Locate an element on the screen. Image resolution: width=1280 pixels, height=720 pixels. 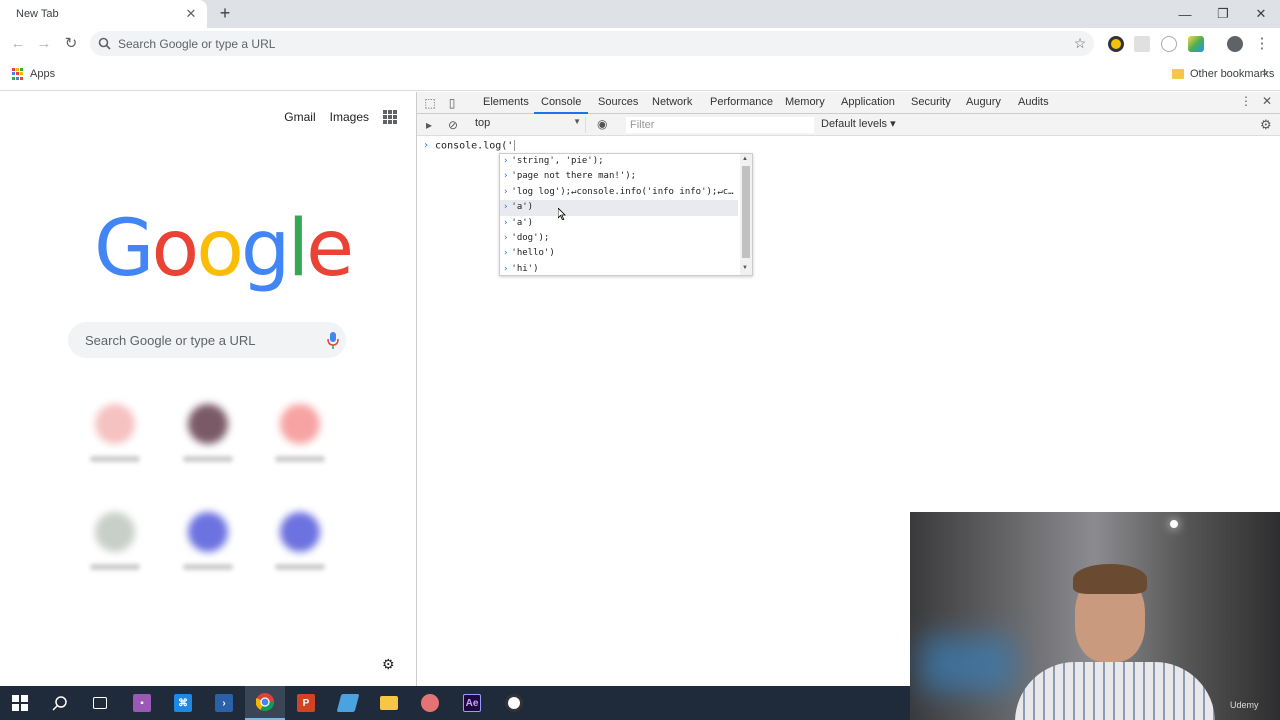
console-prompt: › console.log(' is located at coordinates (469, 146).